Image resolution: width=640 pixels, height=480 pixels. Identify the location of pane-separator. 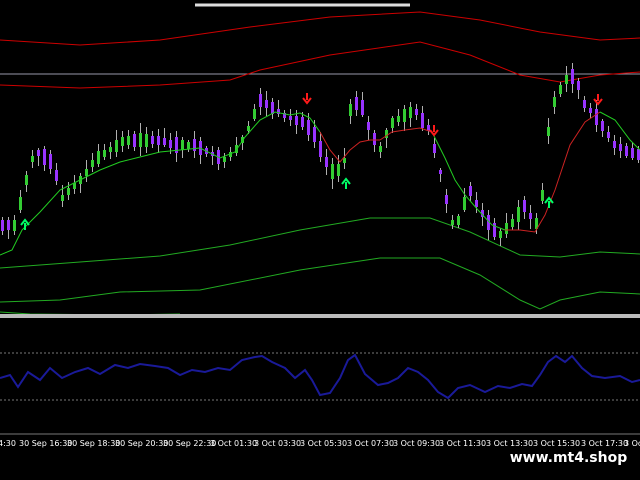
(320, 316).